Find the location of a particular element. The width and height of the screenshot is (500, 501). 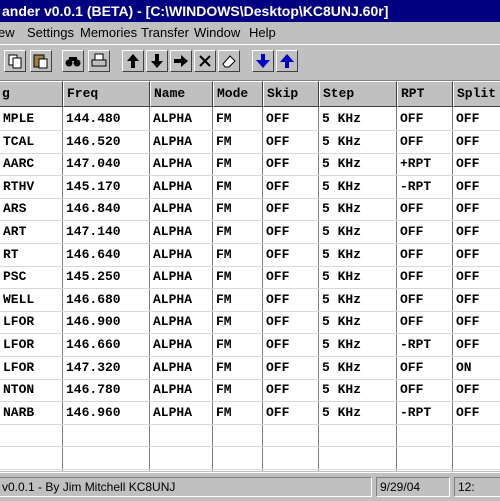

find-icon is located at coordinates (73, 61).